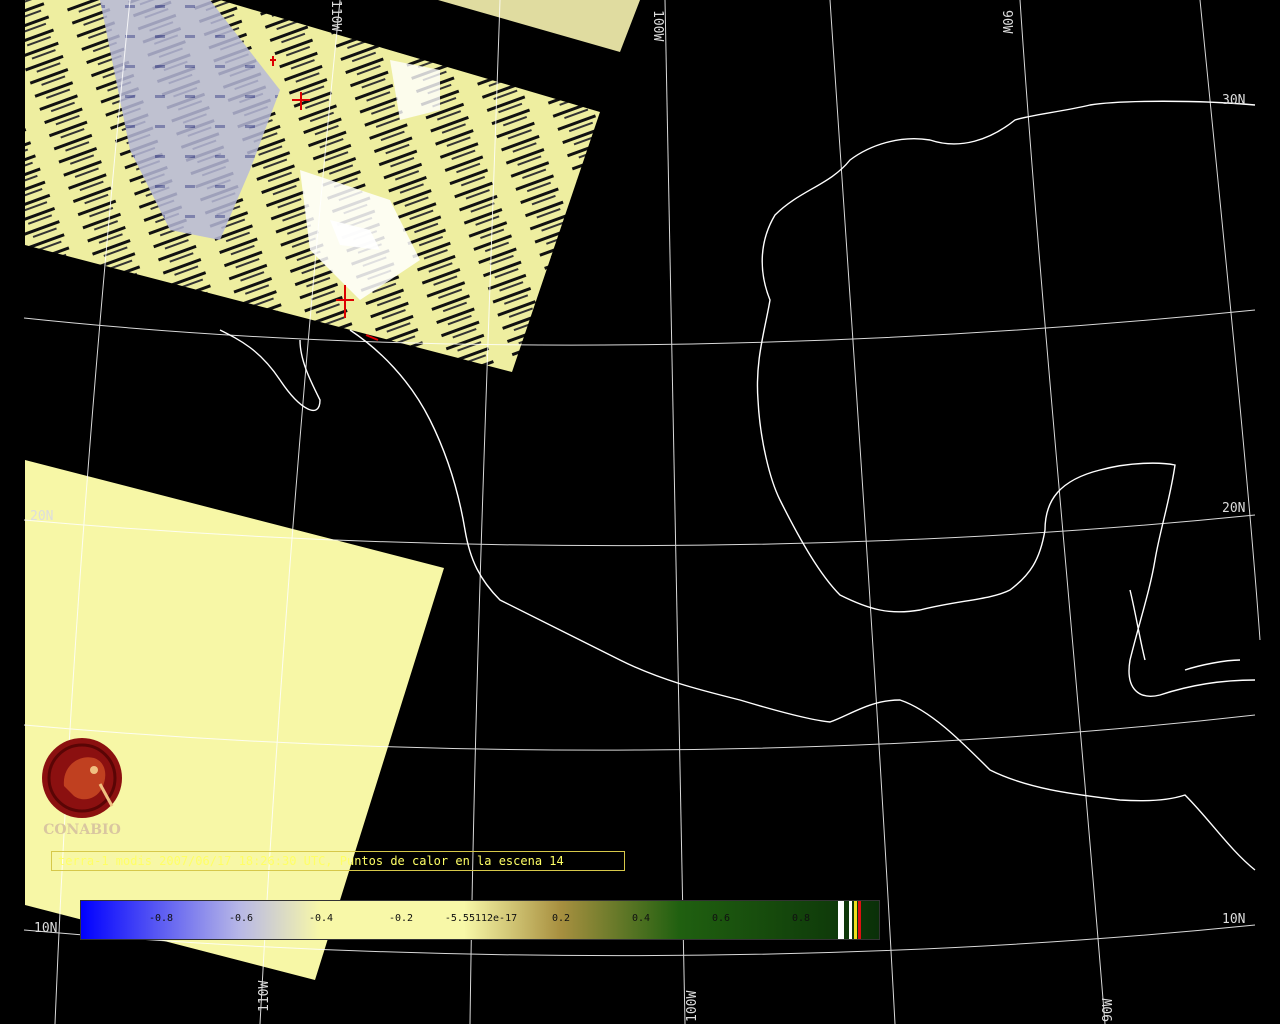 The height and width of the screenshot is (1024, 1280). What do you see at coordinates (161, 918) in the screenshot?
I see `colorbar-tick-label: -0.8` at bounding box center [161, 918].